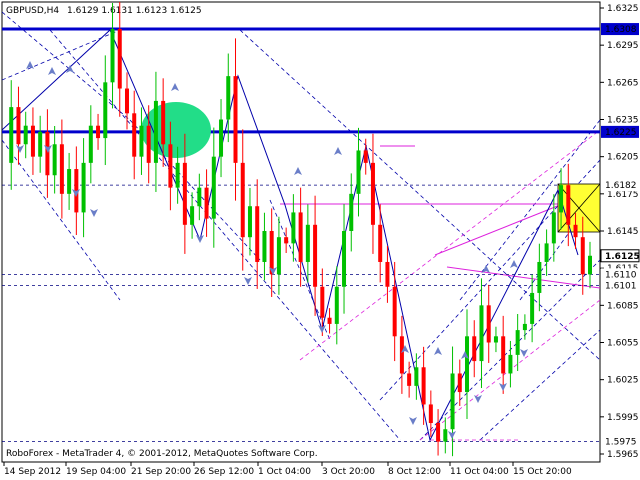 The width and height of the screenshot is (640, 480). Describe the element at coordinates (623, 455) in the screenshot. I see `y-tick-label: 1.5965` at that location.